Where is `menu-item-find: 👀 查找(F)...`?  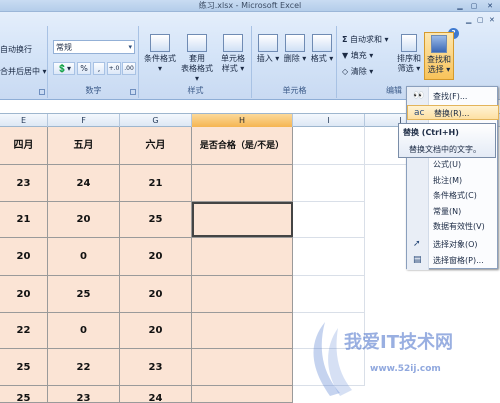 menu-item-find: 👀 查找(F)... is located at coordinates (453, 96).